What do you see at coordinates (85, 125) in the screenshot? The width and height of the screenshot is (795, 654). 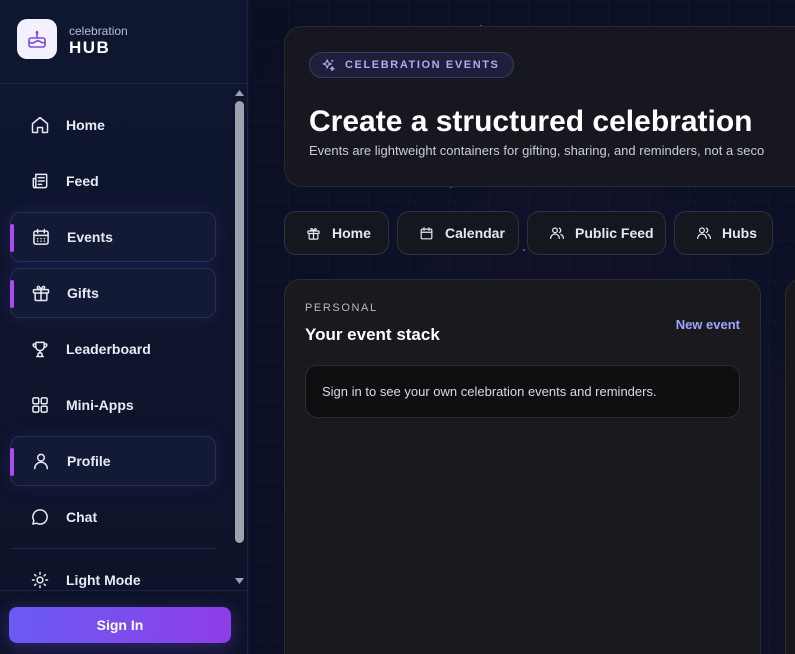 I see `sidebar-item-label: Home` at bounding box center [85, 125].